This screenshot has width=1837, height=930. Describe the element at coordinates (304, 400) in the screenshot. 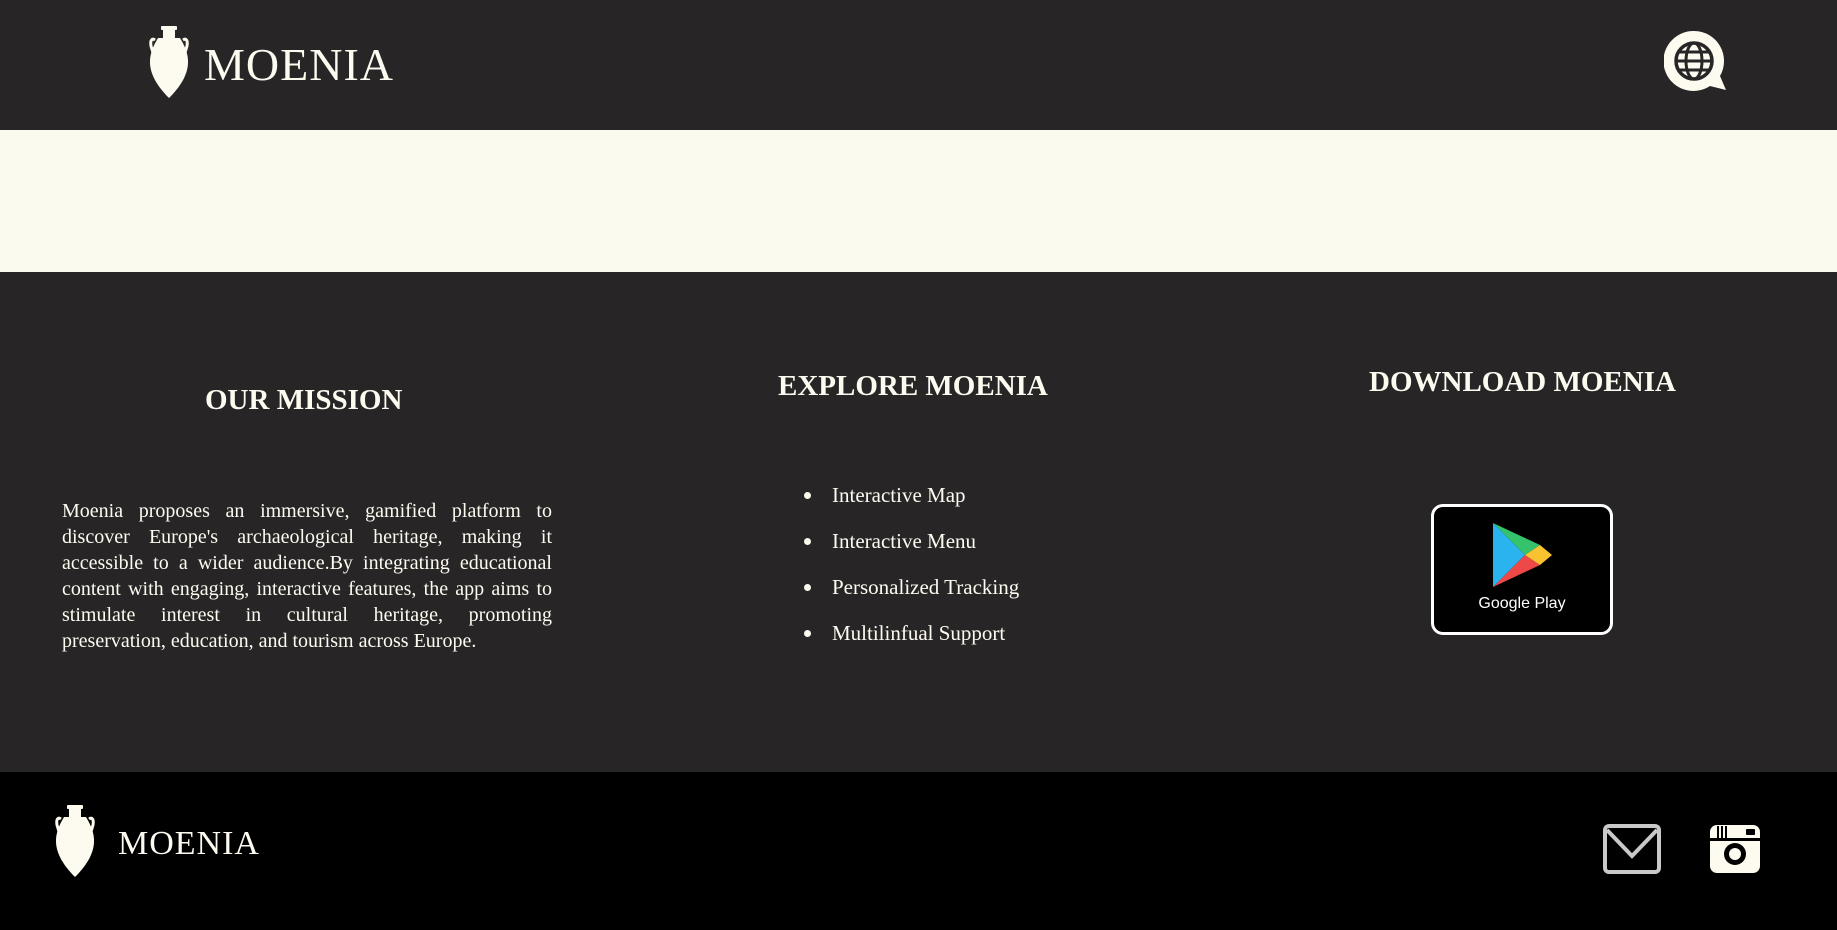

I see `mission-title: OUR MISSION` at that location.